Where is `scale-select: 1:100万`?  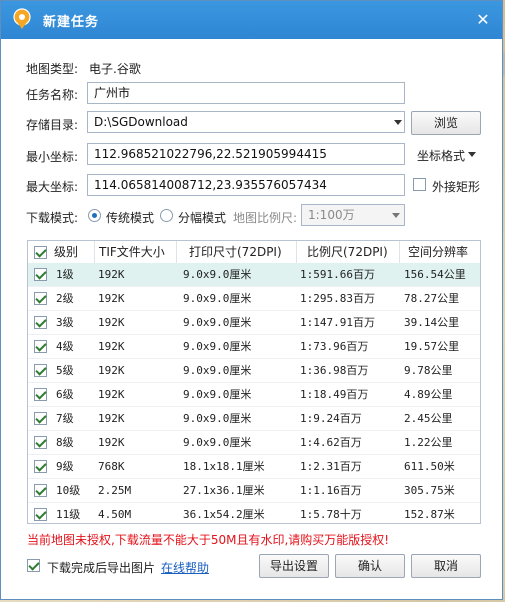 scale-select: 1:100万 is located at coordinates (353, 215).